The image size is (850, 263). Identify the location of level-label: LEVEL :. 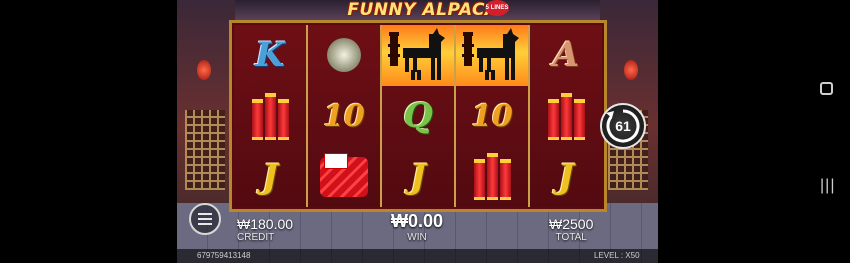
(609, 255).